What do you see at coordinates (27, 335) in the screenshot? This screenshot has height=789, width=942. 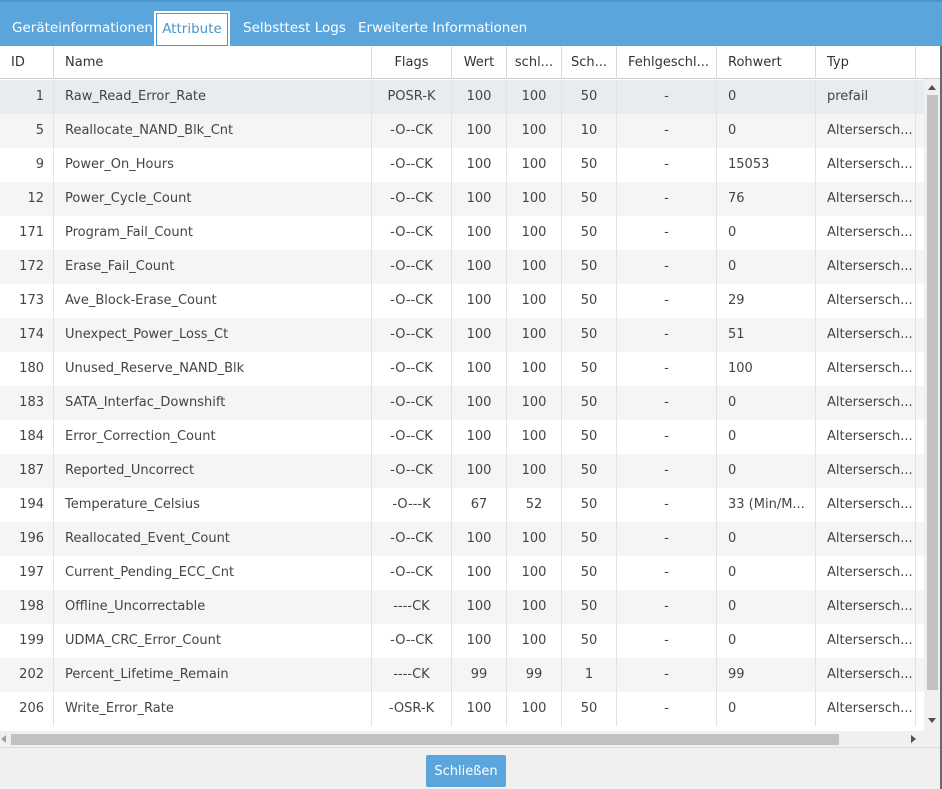 I see `cell-id: 174` at bounding box center [27, 335].